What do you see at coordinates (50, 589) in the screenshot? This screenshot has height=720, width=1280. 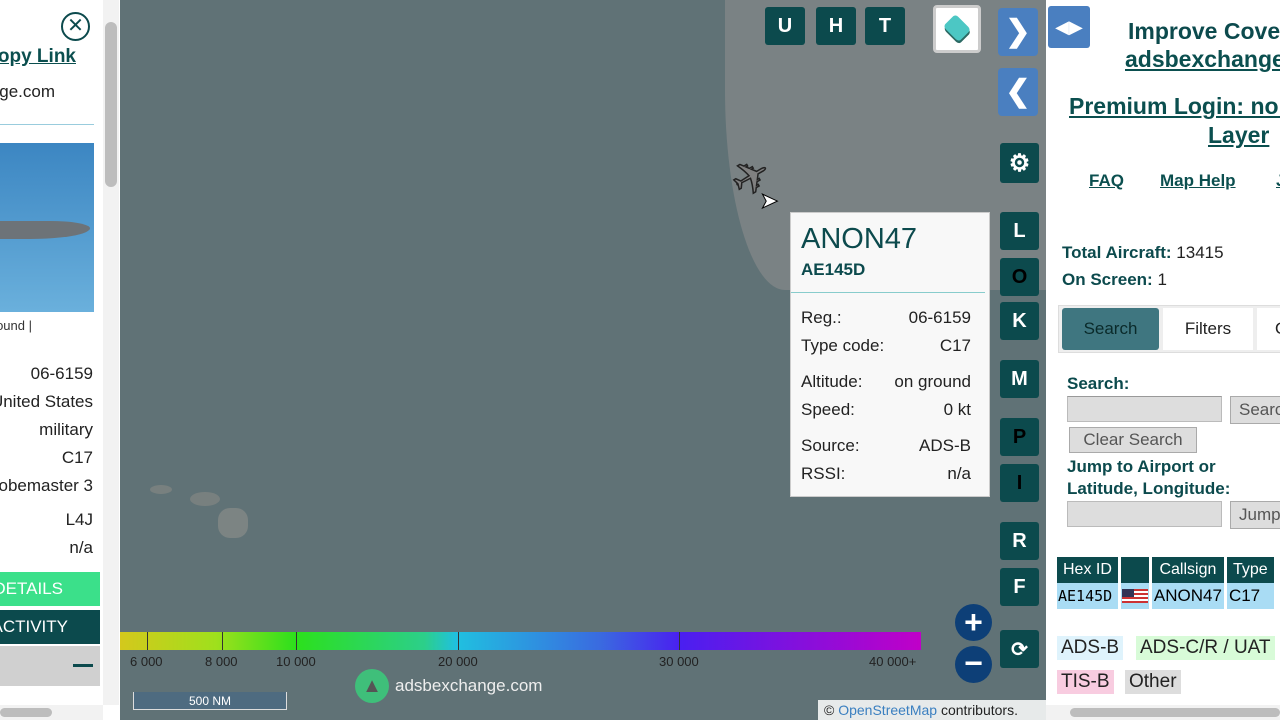 I see `details-button: DETAILS` at bounding box center [50, 589].